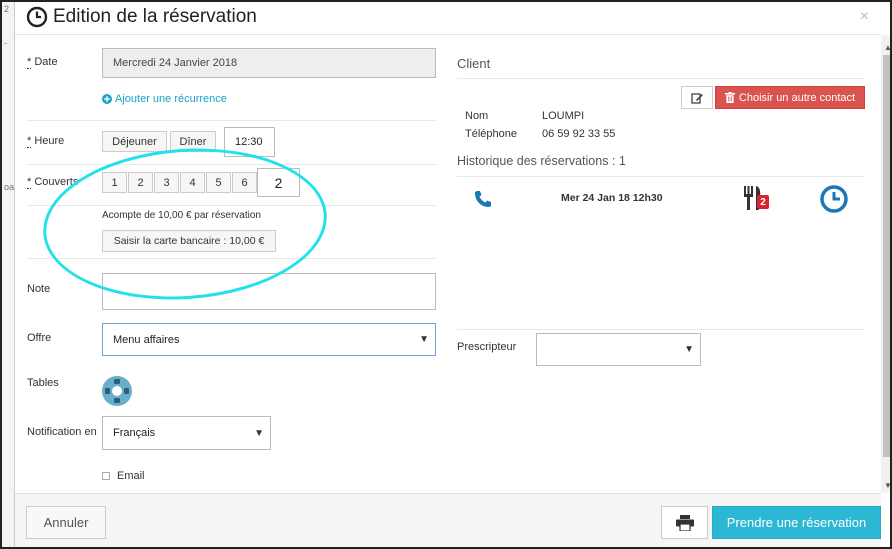 Image resolution: width=892 pixels, height=549 pixels. I want to click on acompte-text: Acompte de 10,00 € par réservation, so click(181, 215).